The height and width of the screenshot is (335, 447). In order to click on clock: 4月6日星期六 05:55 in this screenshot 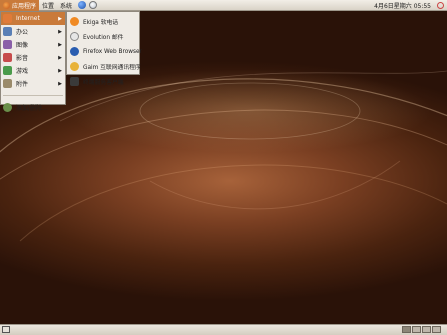, I will do `click(402, 5)`.